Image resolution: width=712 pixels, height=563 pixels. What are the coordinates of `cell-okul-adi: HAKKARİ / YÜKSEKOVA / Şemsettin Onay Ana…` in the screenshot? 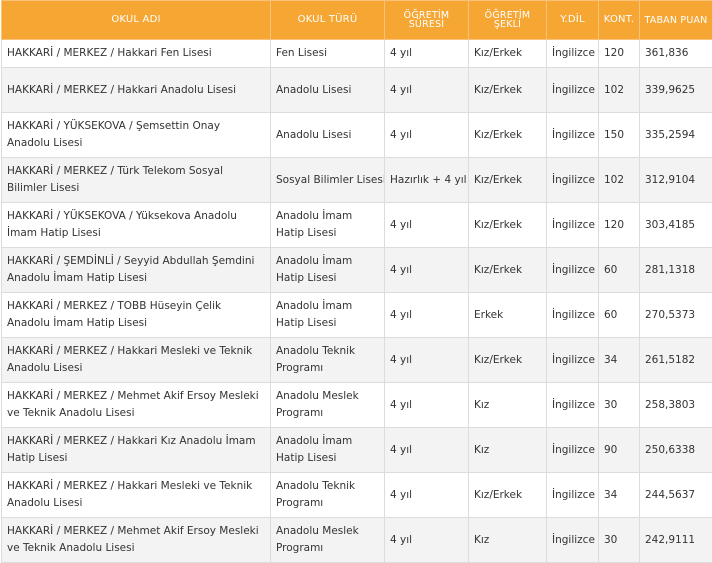 It's located at (136, 135).